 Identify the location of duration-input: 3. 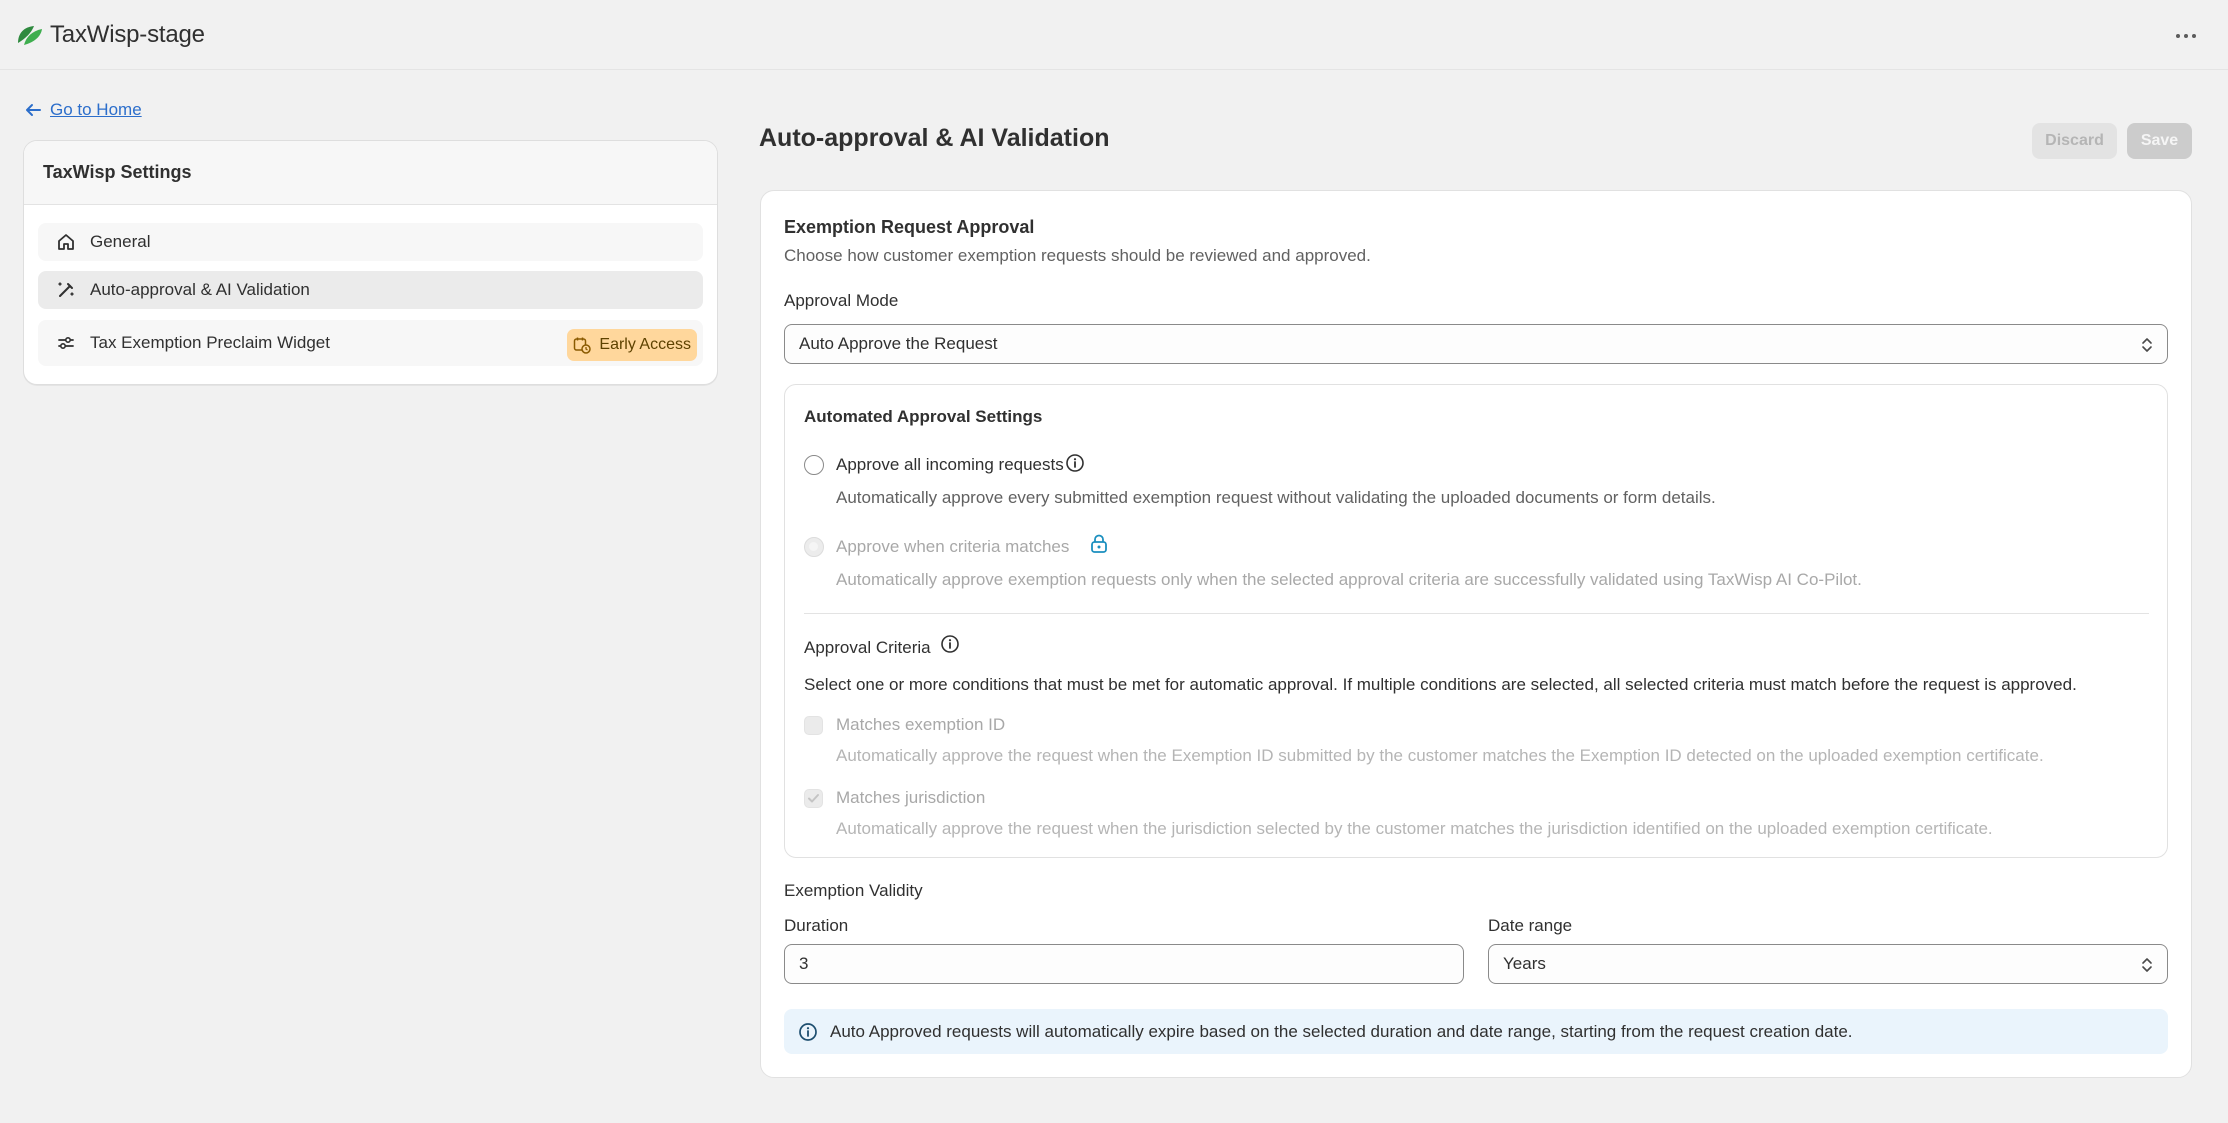
(1124, 964).